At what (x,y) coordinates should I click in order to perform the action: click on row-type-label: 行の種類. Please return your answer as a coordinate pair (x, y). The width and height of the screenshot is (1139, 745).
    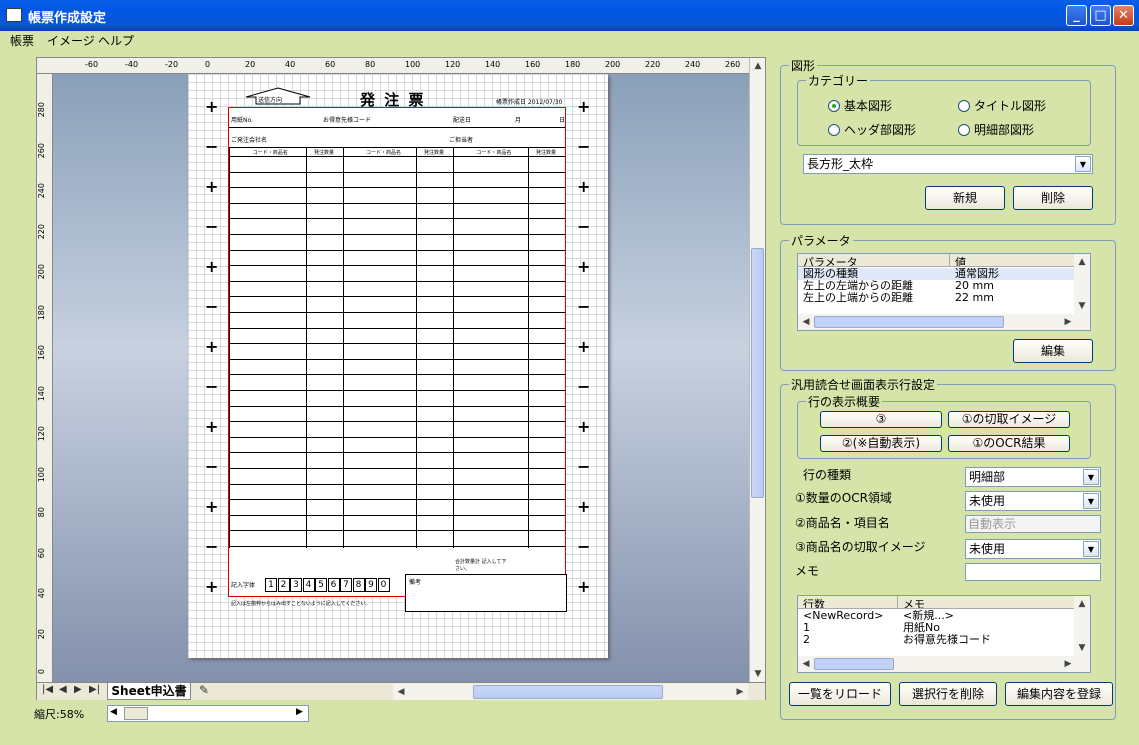
    Looking at the image, I should click on (827, 475).